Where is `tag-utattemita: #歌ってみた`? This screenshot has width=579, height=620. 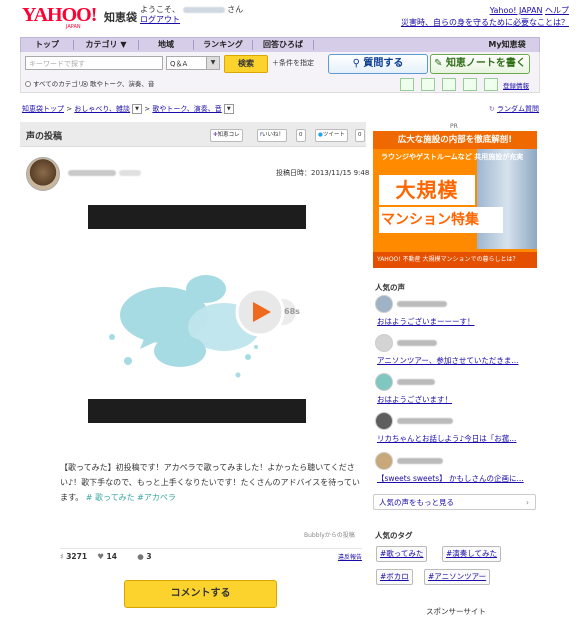 tag-utattemita: #歌ってみた is located at coordinates (402, 554).